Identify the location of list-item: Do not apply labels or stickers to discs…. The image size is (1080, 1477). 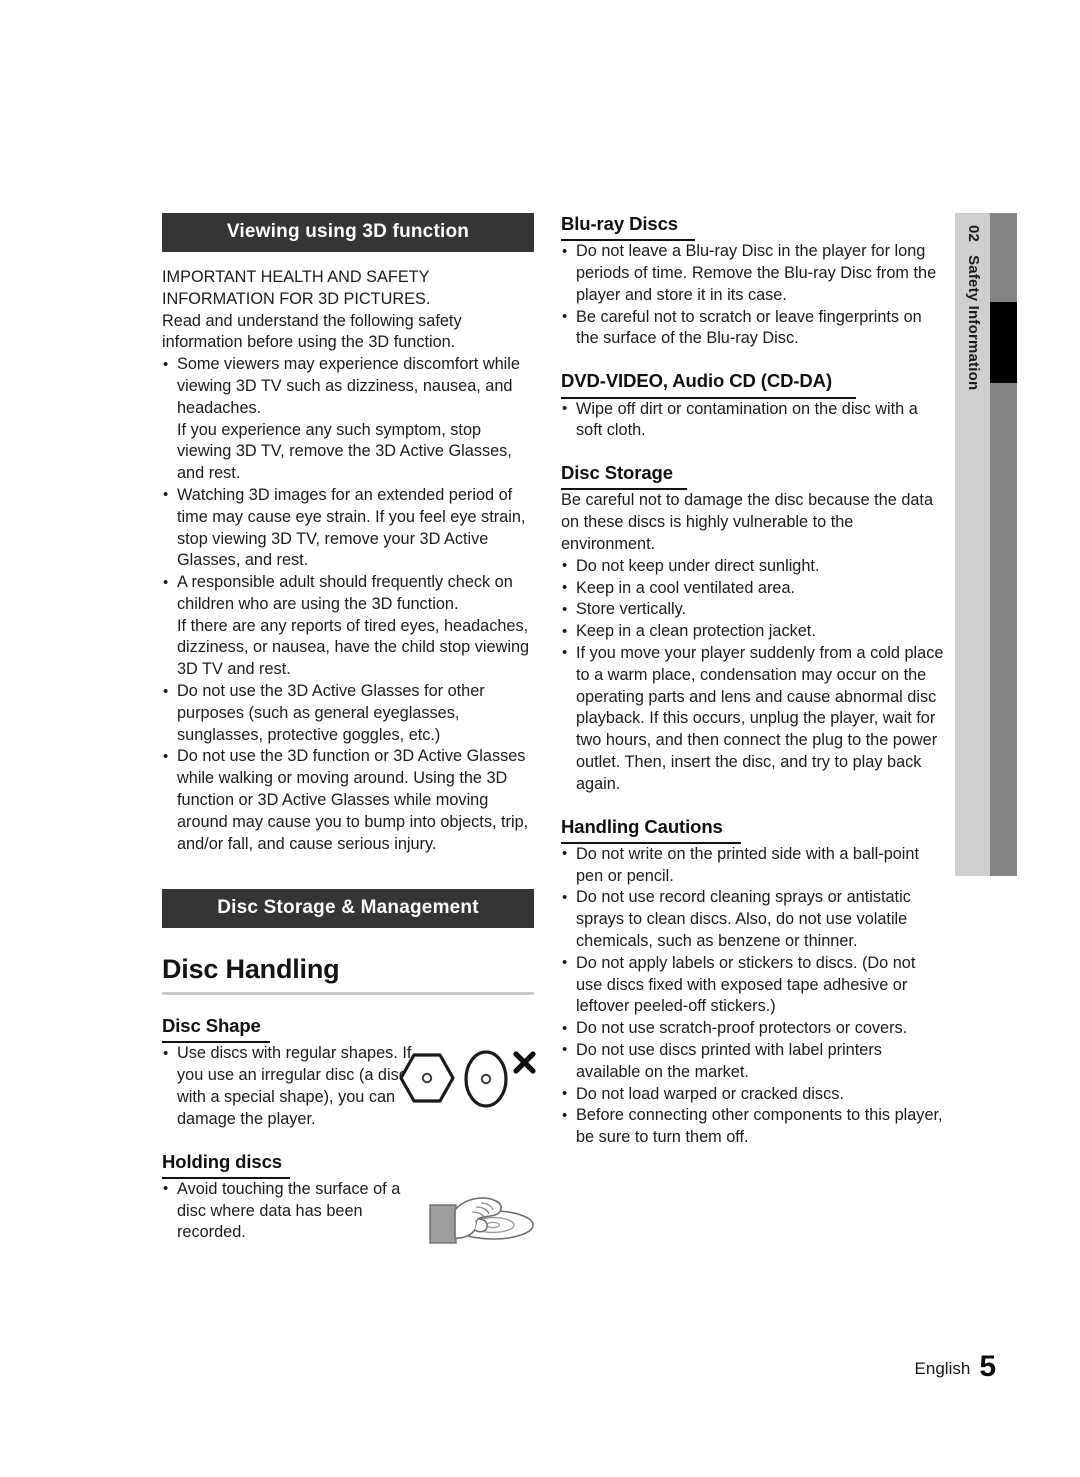
(753, 985).